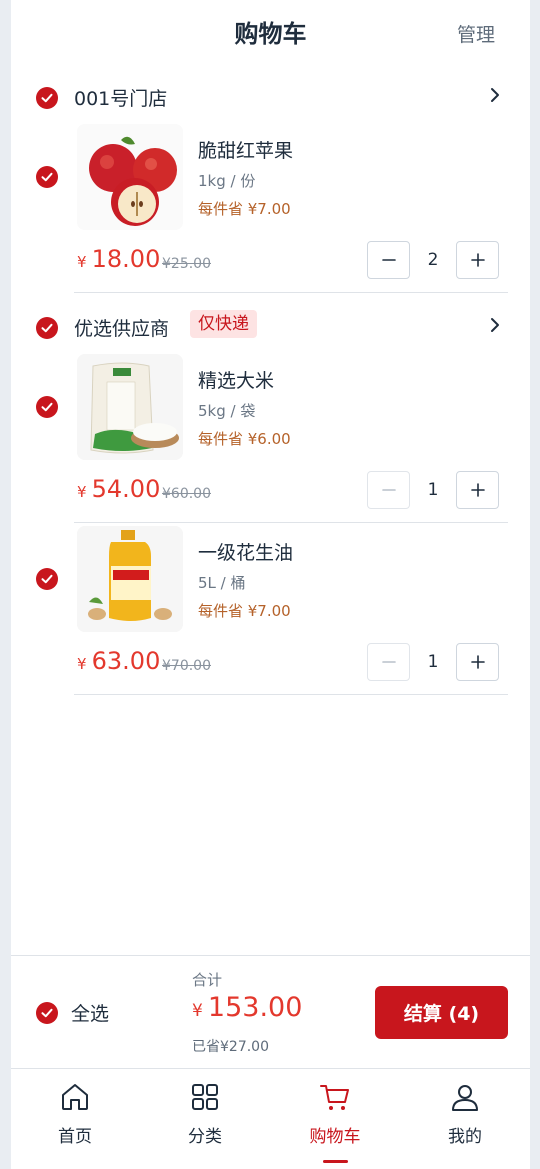 The image size is (540, 1169). Describe the element at coordinates (236, 381) in the screenshot. I see `item-name: 精选大米` at that location.